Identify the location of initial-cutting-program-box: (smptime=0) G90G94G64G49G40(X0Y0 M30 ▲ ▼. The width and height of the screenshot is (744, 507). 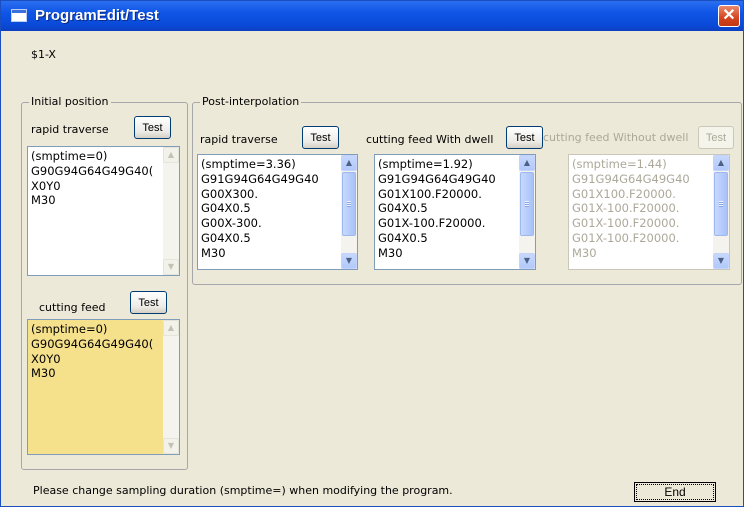
(103, 387).